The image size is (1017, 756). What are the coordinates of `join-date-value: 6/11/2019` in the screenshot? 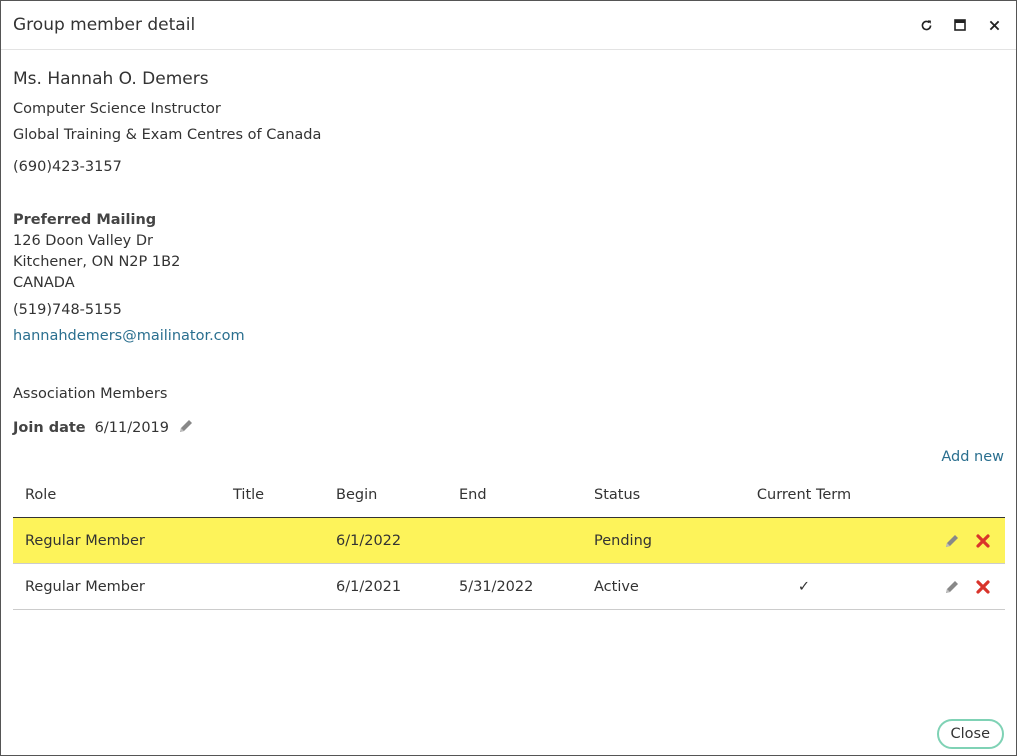 It's located at (131, 428).